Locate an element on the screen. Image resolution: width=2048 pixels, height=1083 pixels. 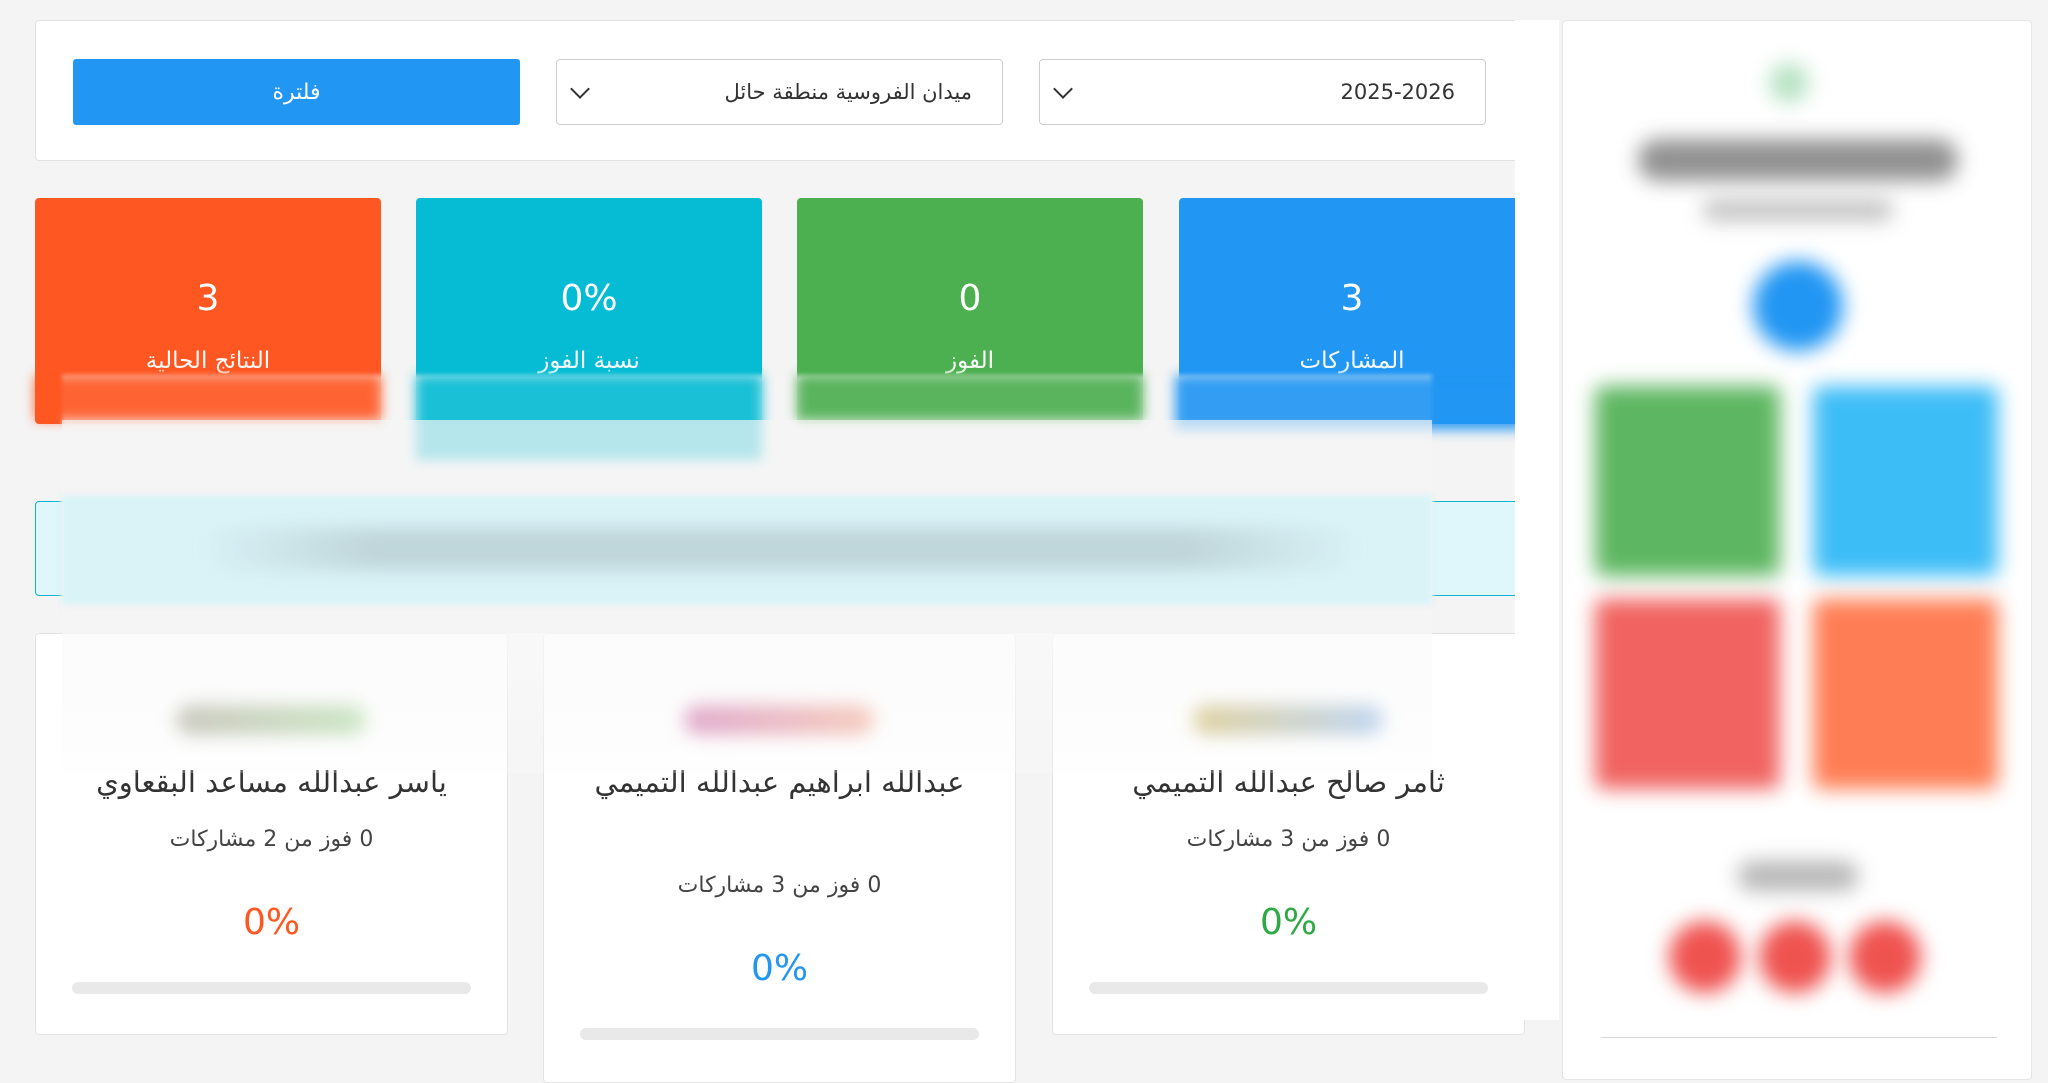
season-select: 2025-2026 is located at coordinates (1262, 92).